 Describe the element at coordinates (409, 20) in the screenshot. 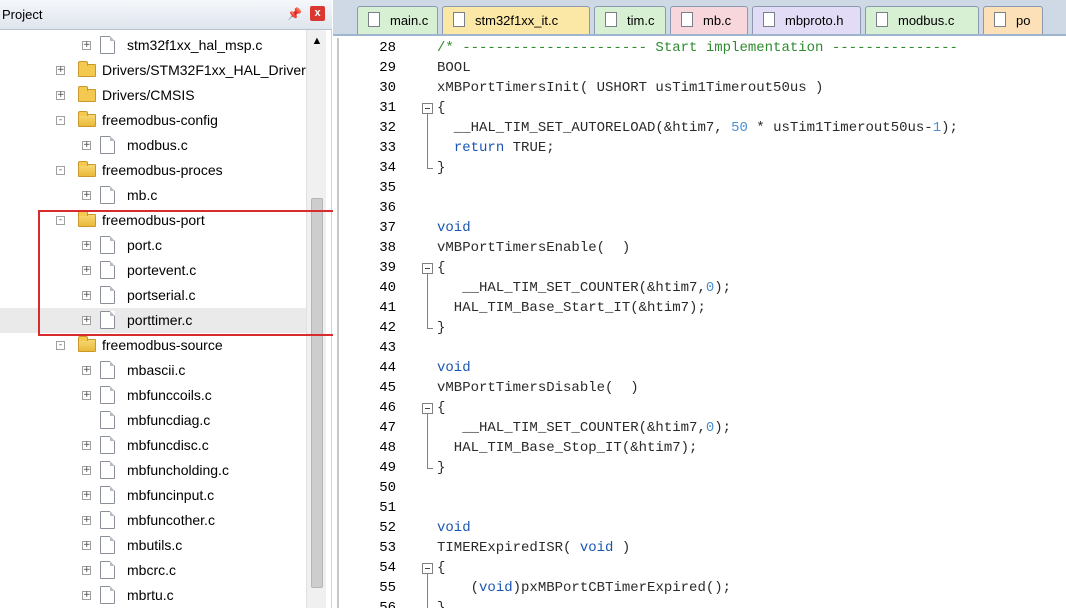

I see `tab-label: main.c` at that location.